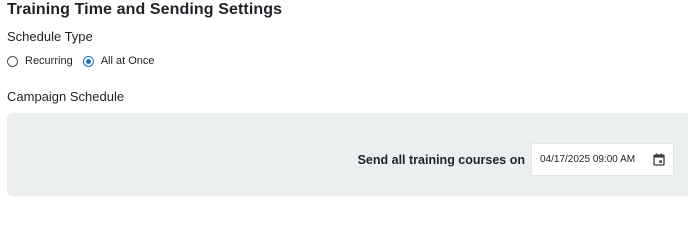  What do you see at coordinates (127, 61) in the screenshot?
I see `radio-label-all-at-once: All at Once` at bounding box center [127, 61].